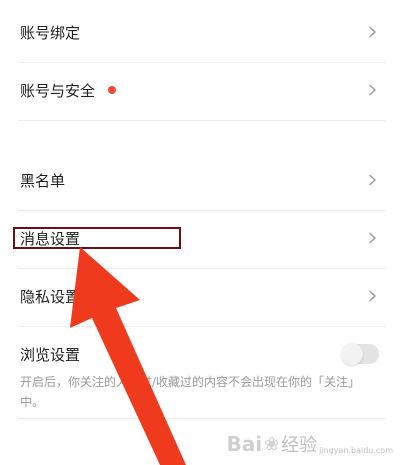  Describe the element at coordinates (201, 32) in the screenshot. I see `settings-item-account-binding: 账号绑定` at that location.